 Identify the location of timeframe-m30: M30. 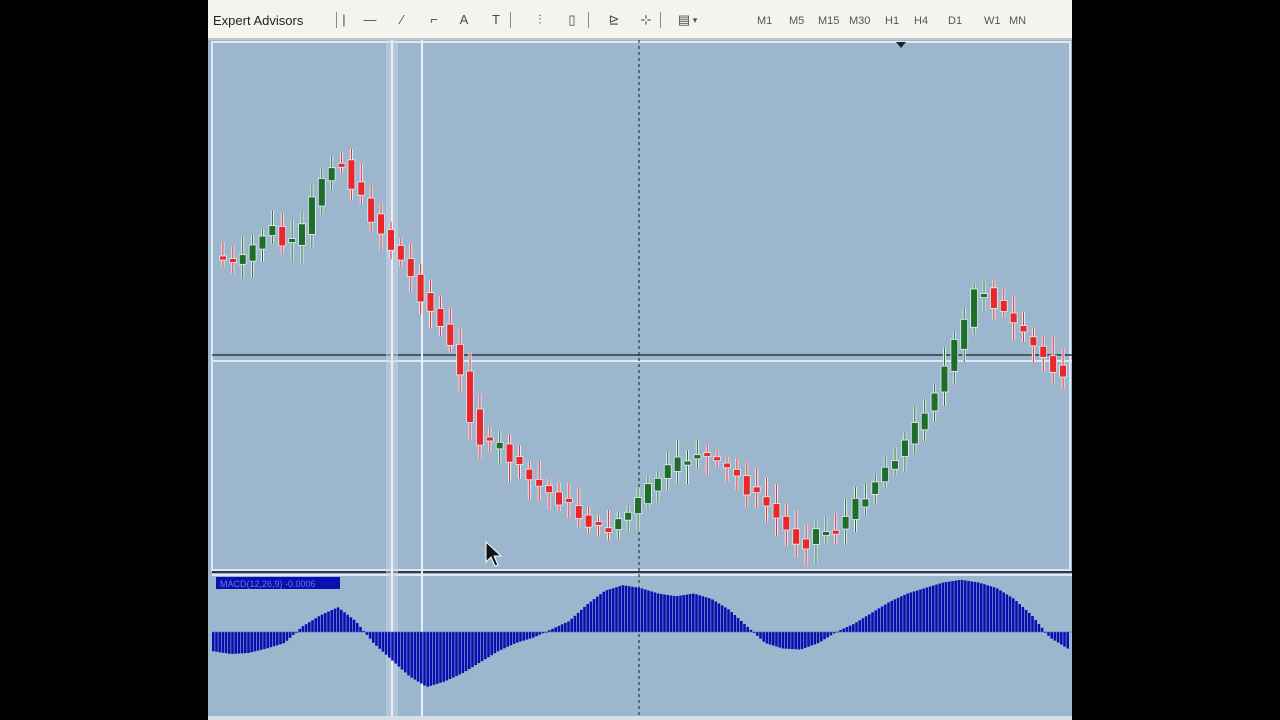
(859, 21).